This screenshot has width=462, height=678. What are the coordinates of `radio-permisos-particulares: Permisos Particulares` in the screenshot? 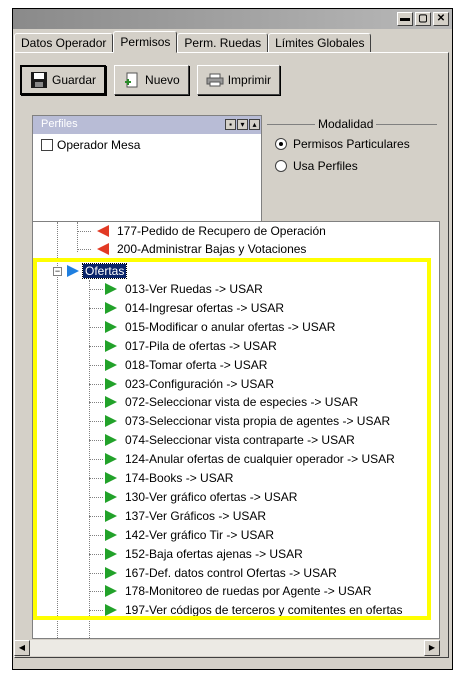 It's located at (342, 144).